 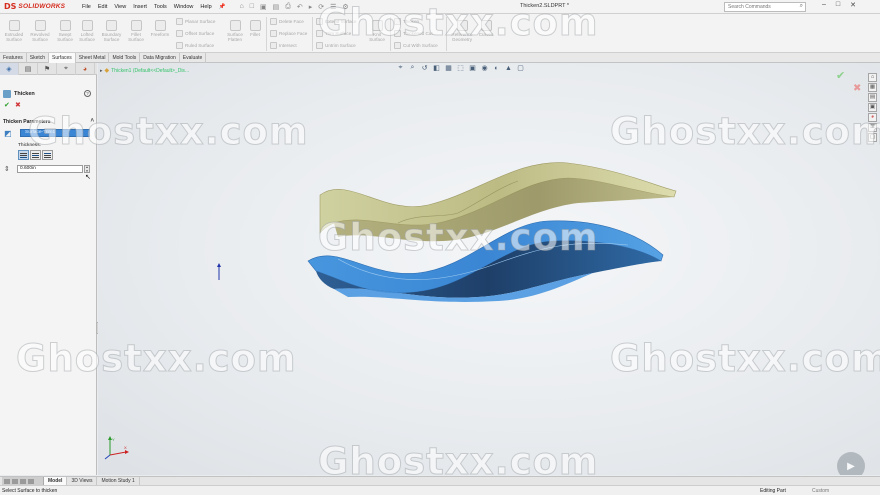 I want to click on configuration-manager-tab: ⚑, so click(x=47, y=69).